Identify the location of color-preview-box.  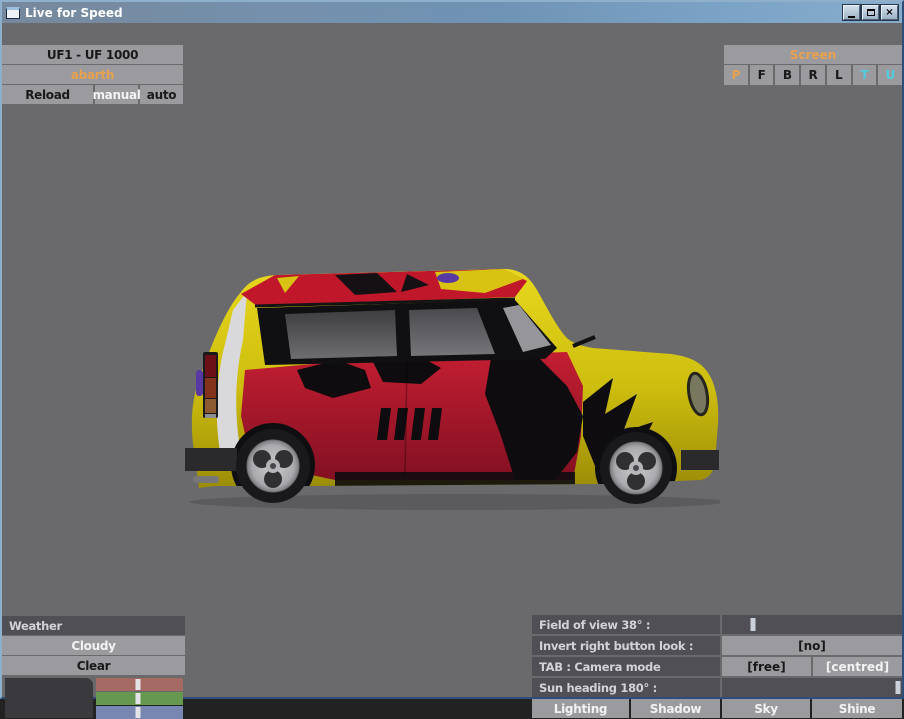
(49, 698).